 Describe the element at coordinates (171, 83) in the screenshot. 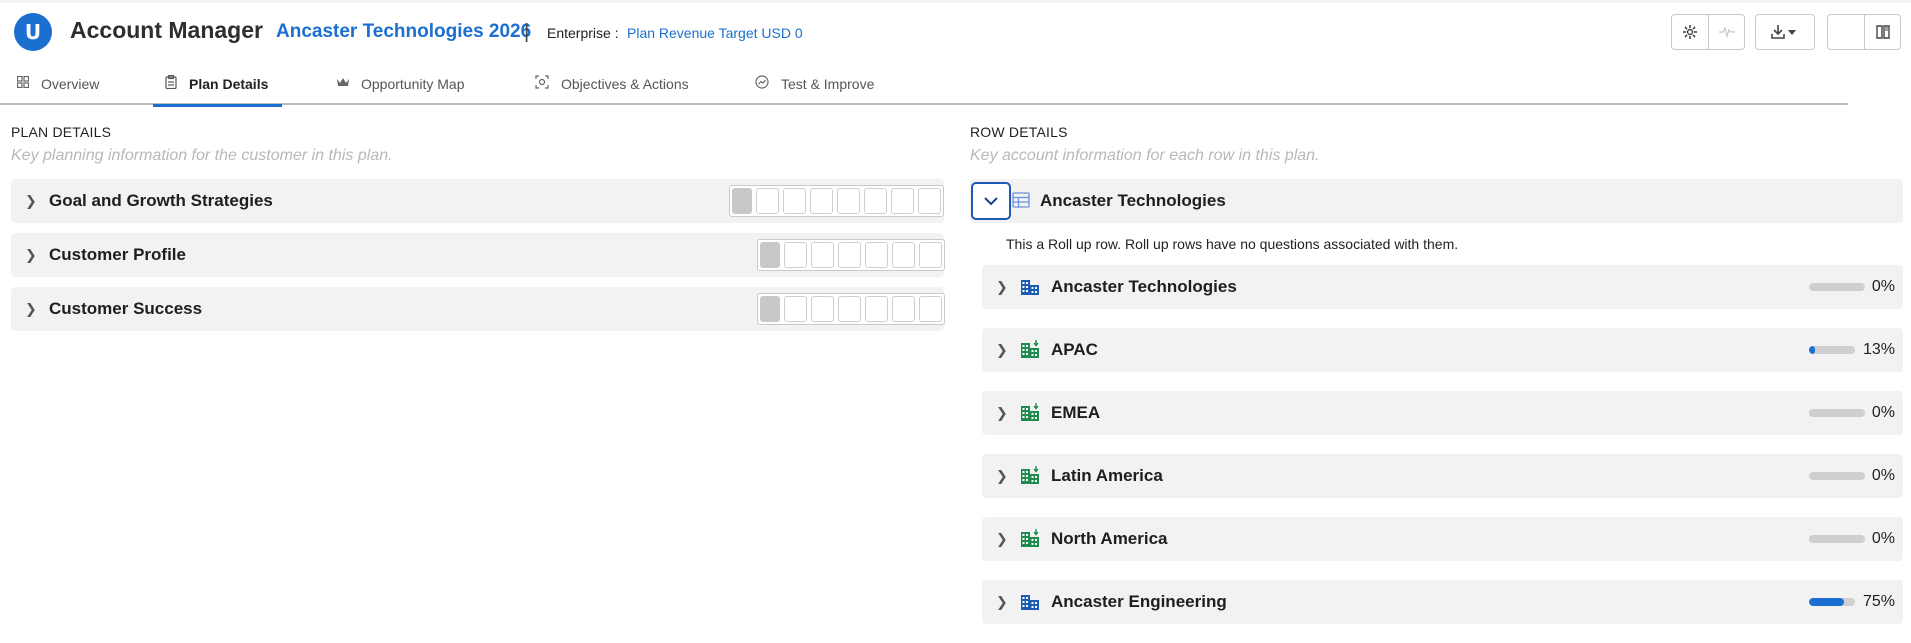

I see `clipboard-icon` at that location.